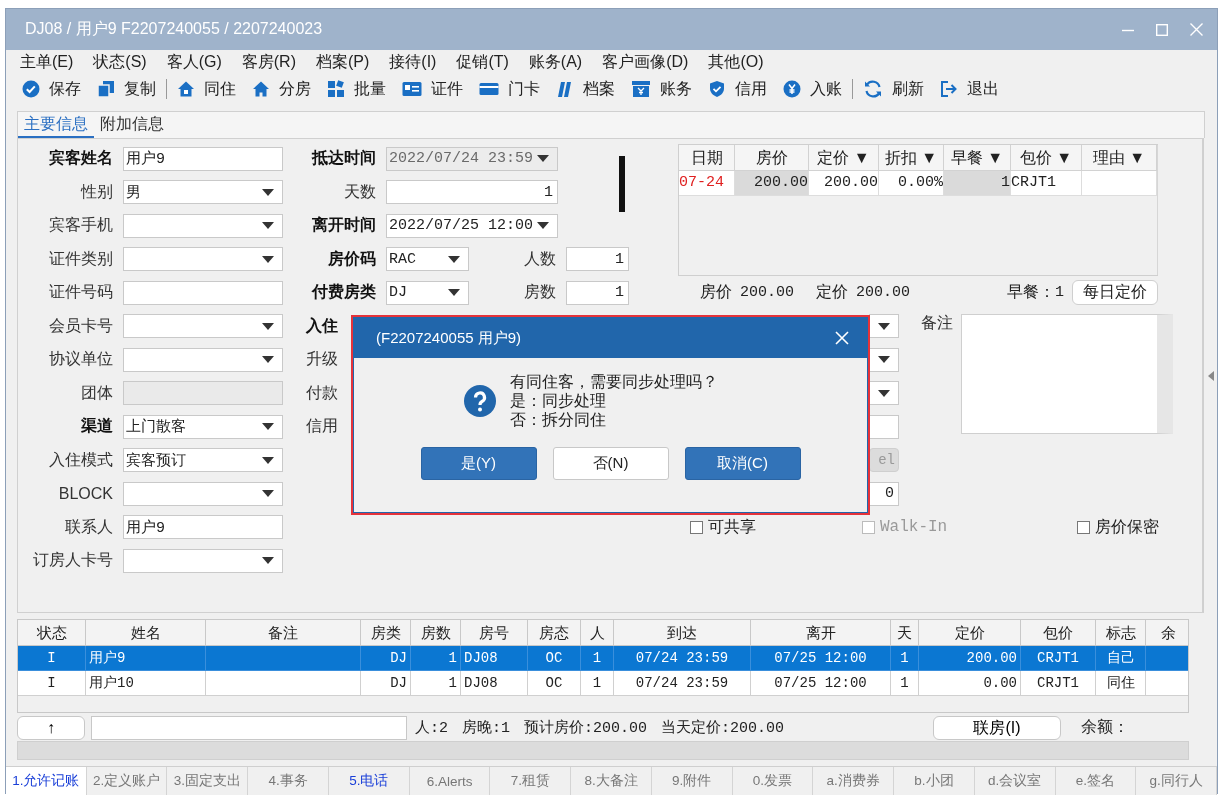  I want to click on dropdown-field: 宾客预订, so click(203, 460).